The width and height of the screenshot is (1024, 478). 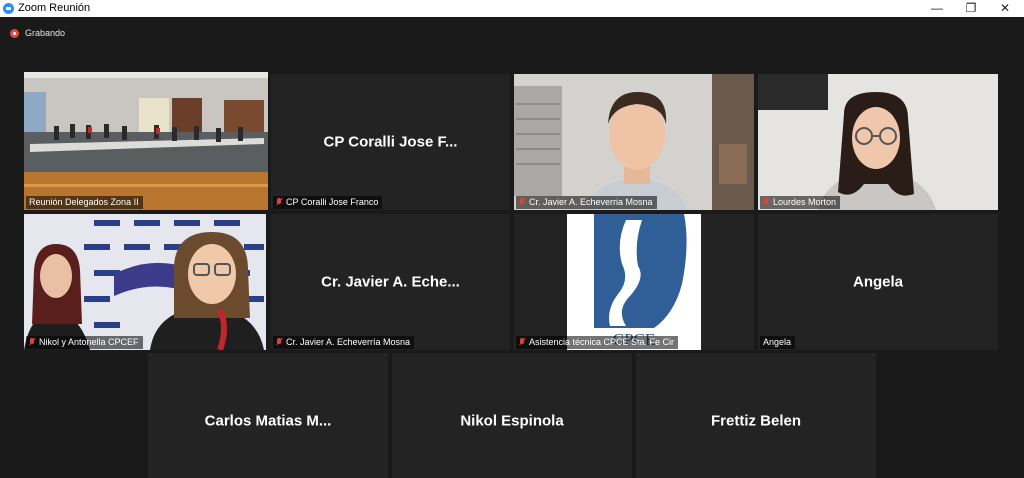 What do you see at coordinates (597, 342) in the screenshot?
I see `participant-label: Asistencia técnica CPCE Sta. Fe Cir` at bounding box center [597, 342].